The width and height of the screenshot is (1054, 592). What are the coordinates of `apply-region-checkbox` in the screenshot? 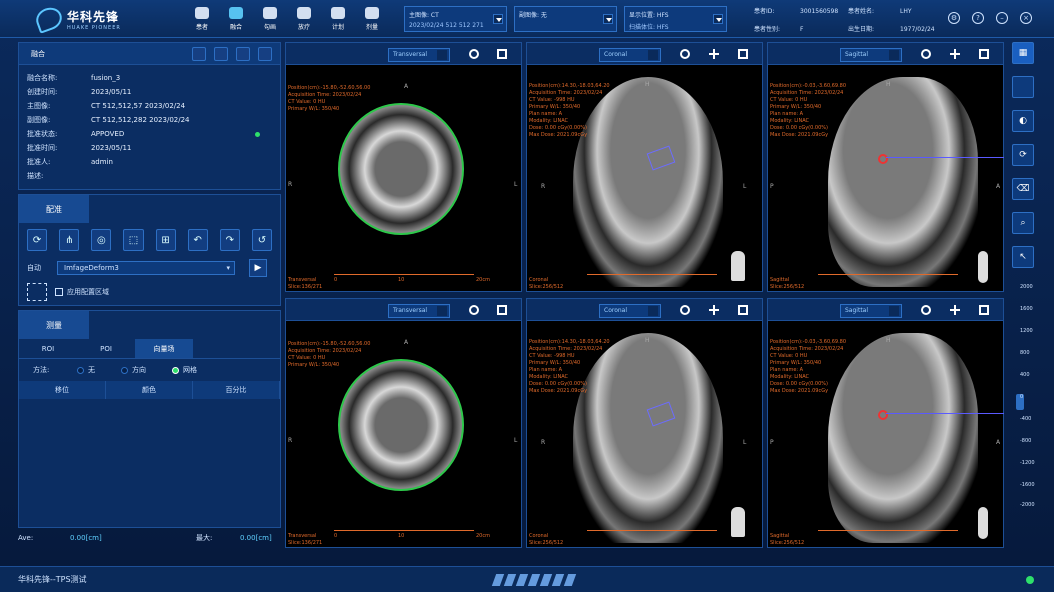 It's located at (59, 292).